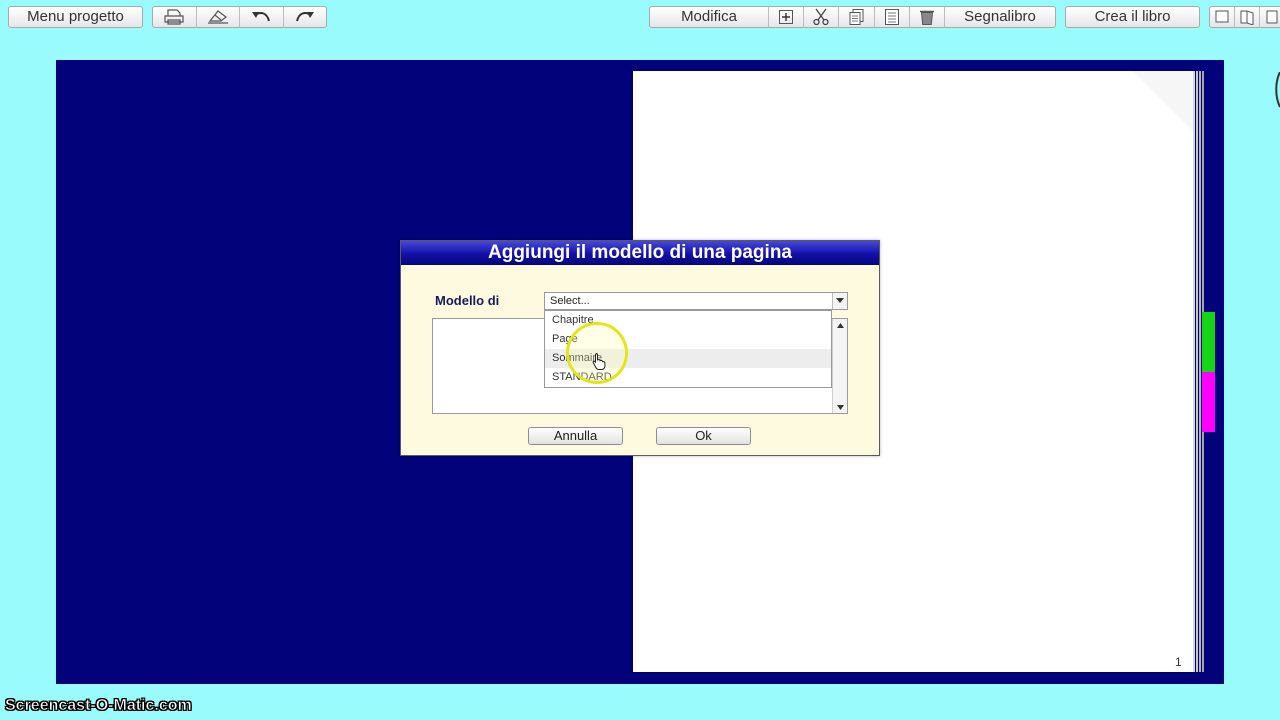 The image size is (1280, 720). I want to click on edit-toolbar-group: Modifica Segnalibro, so click(852, 17).